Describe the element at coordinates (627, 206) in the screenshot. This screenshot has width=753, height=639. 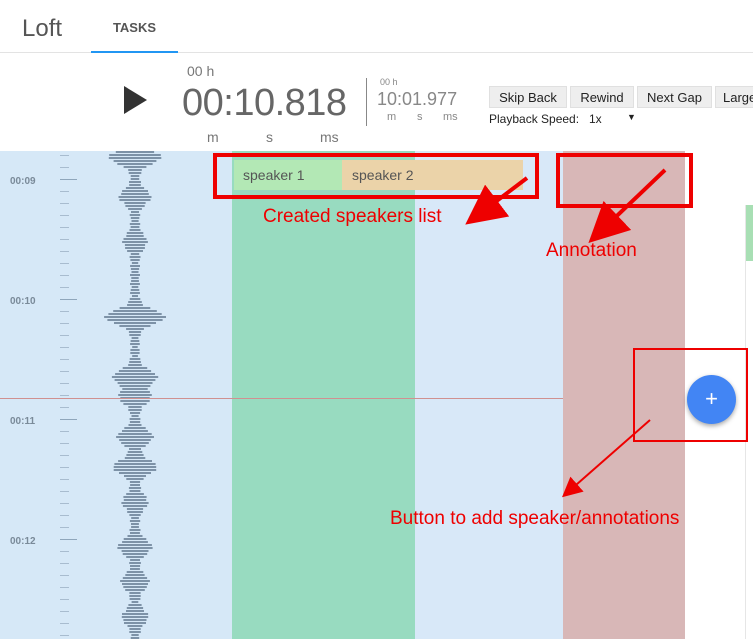
I see `arrow-annotation` at that location.